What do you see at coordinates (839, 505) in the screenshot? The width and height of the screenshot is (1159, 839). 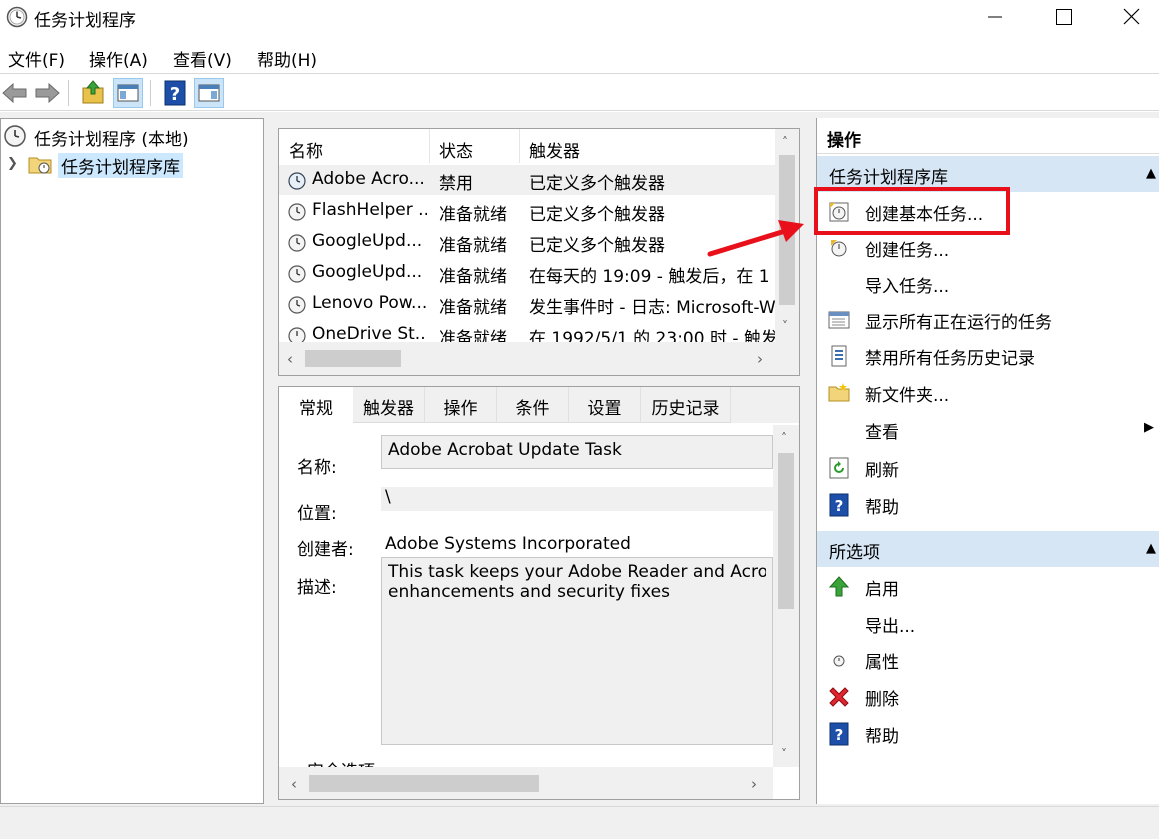 I see `help-icon: ?` at bounding box center [839, 505].